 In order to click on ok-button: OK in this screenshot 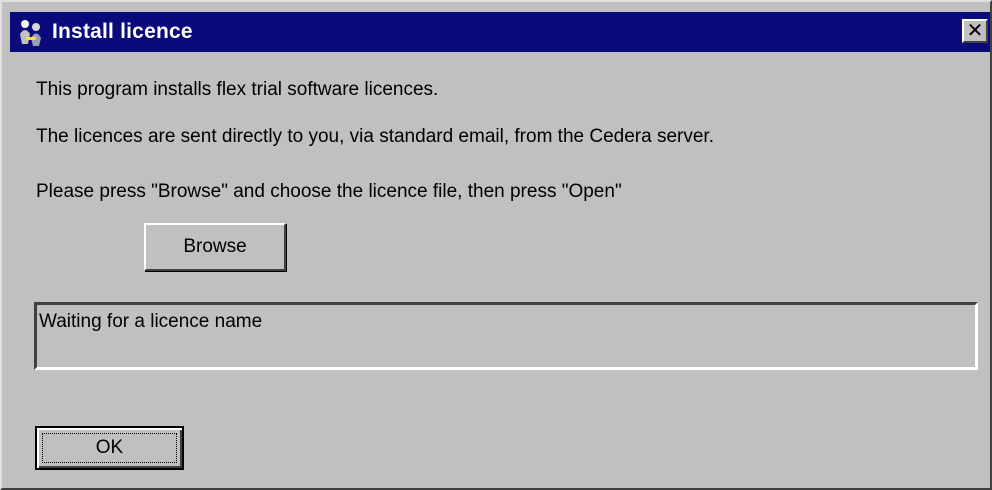, I will do `click(109, 448)`.